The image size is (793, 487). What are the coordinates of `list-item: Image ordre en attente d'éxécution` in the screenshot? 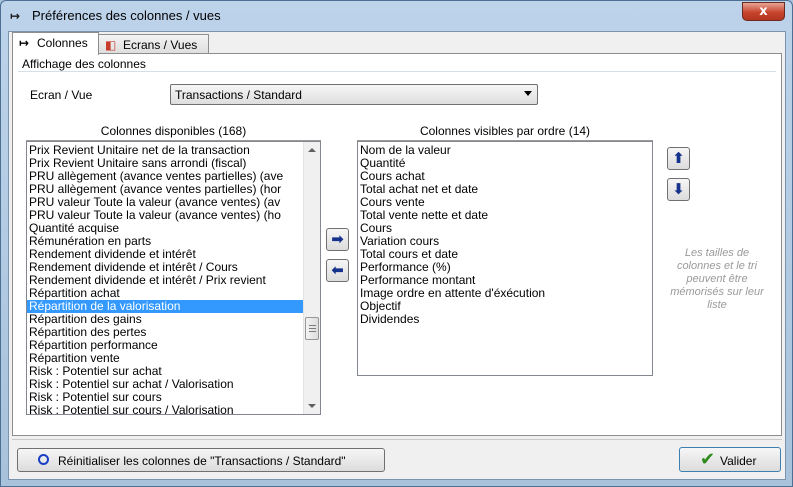 It's located at (505, 293).